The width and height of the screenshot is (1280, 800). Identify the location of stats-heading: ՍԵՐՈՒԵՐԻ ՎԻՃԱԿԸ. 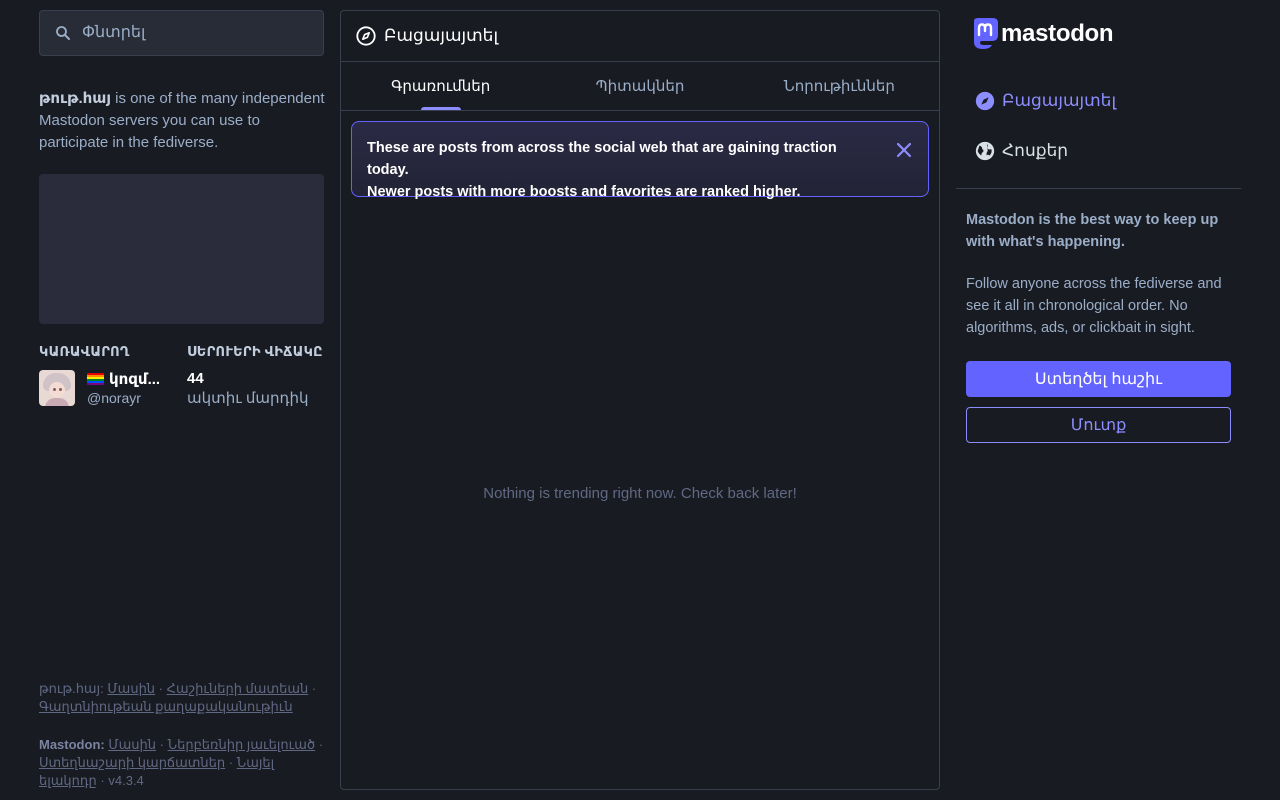
(255, 351).